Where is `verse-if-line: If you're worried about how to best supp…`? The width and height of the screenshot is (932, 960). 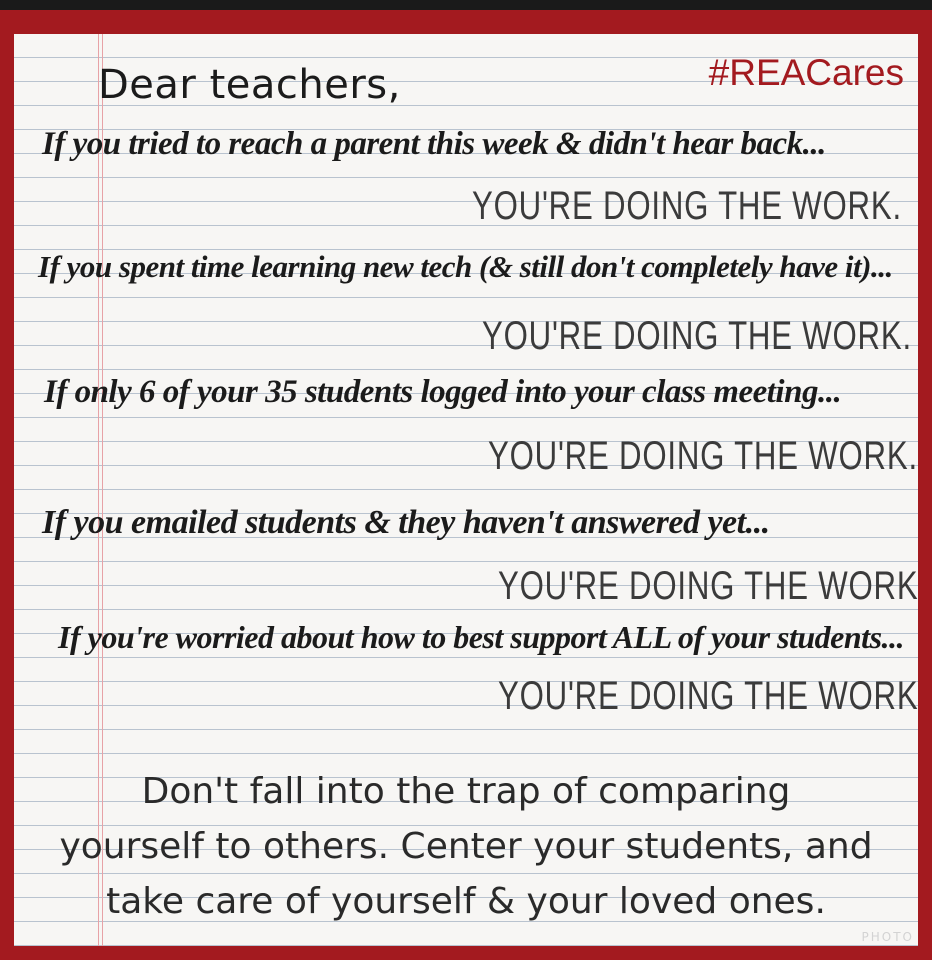 verse-if-line: If you're worried about how to best supp… is located at coordinates (481, 637).